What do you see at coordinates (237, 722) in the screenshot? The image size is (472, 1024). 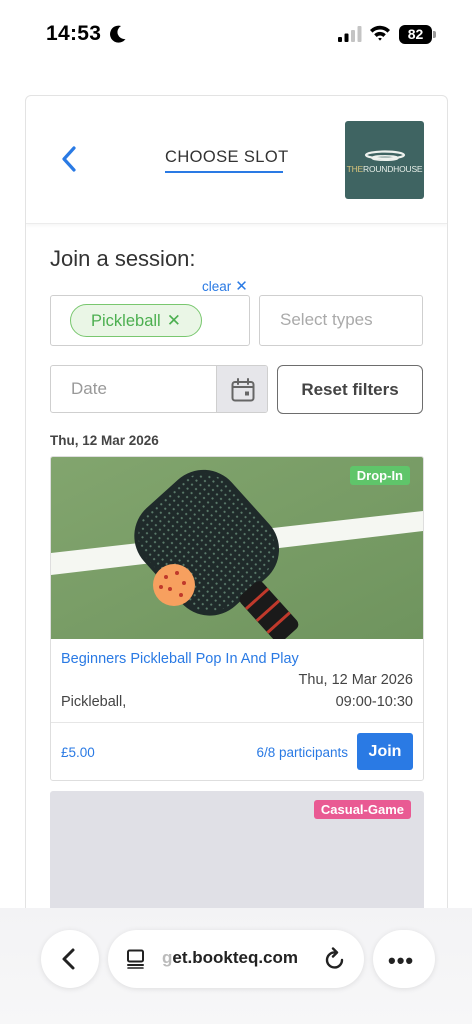 I see `divider` at bounding box center [237, 722].